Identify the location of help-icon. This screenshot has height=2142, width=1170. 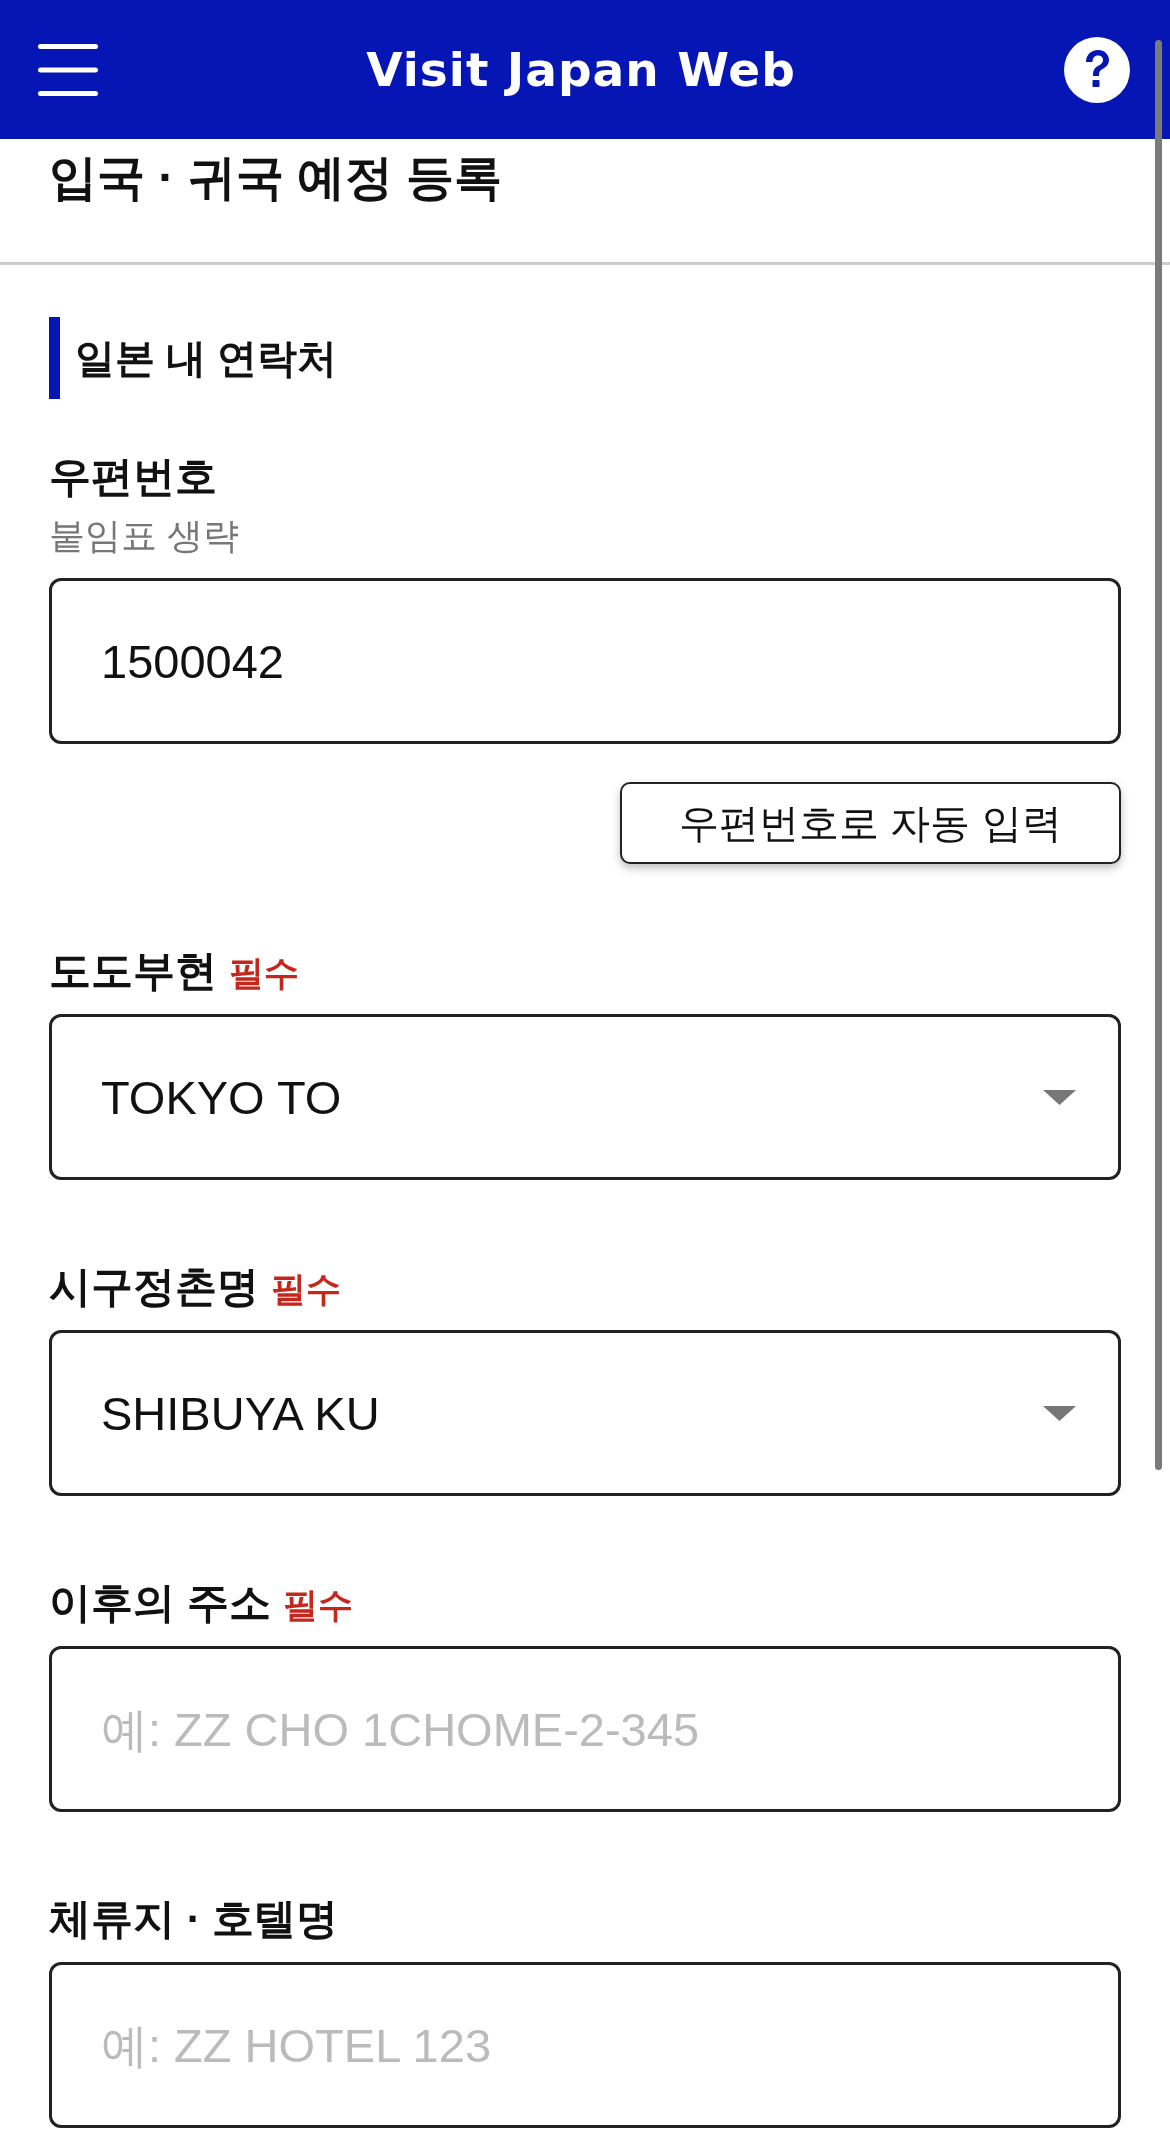
(1097, 69).